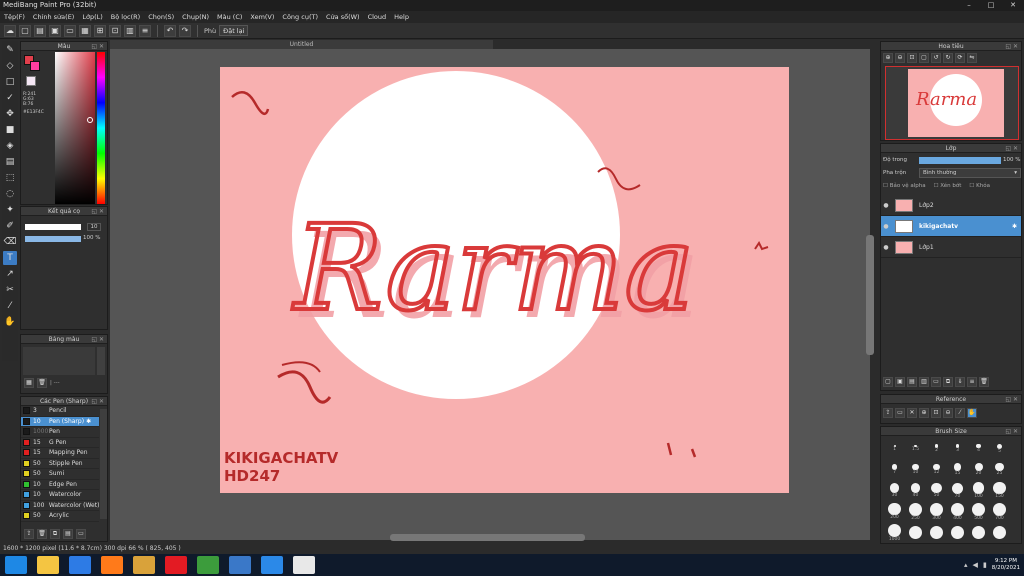  What do you see at coordinates (888, 58) in the screenshot?
I see `zoom-in-icon: ⊕` at bounding box center [888, 58].